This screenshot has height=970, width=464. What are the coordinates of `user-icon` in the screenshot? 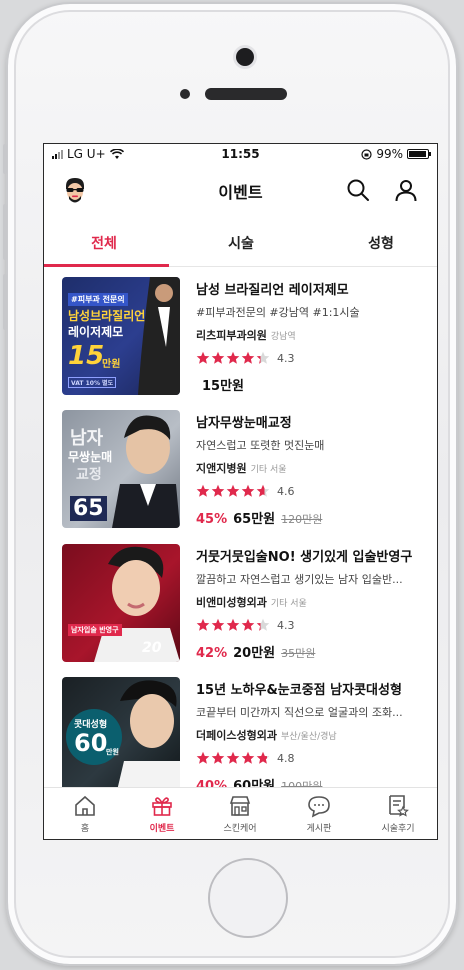 It's located at (406, 190).